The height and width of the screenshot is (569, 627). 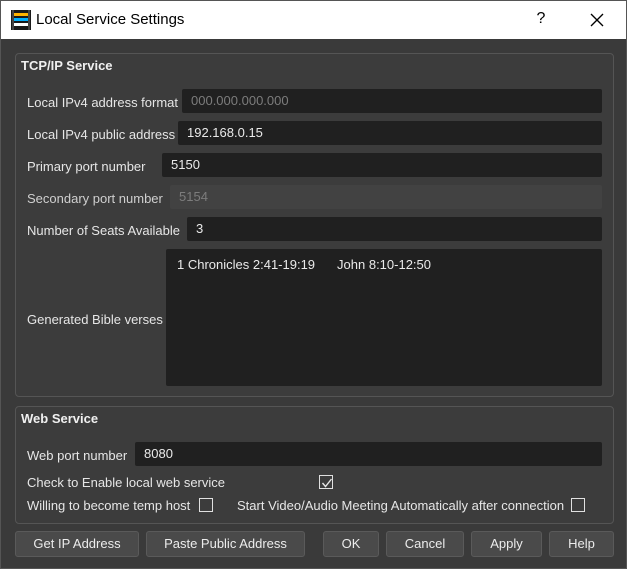 What do you see at coordinates (506, 544) in the screenshot?
I see `apply-button: Apply` at bounding box center [506, 544].